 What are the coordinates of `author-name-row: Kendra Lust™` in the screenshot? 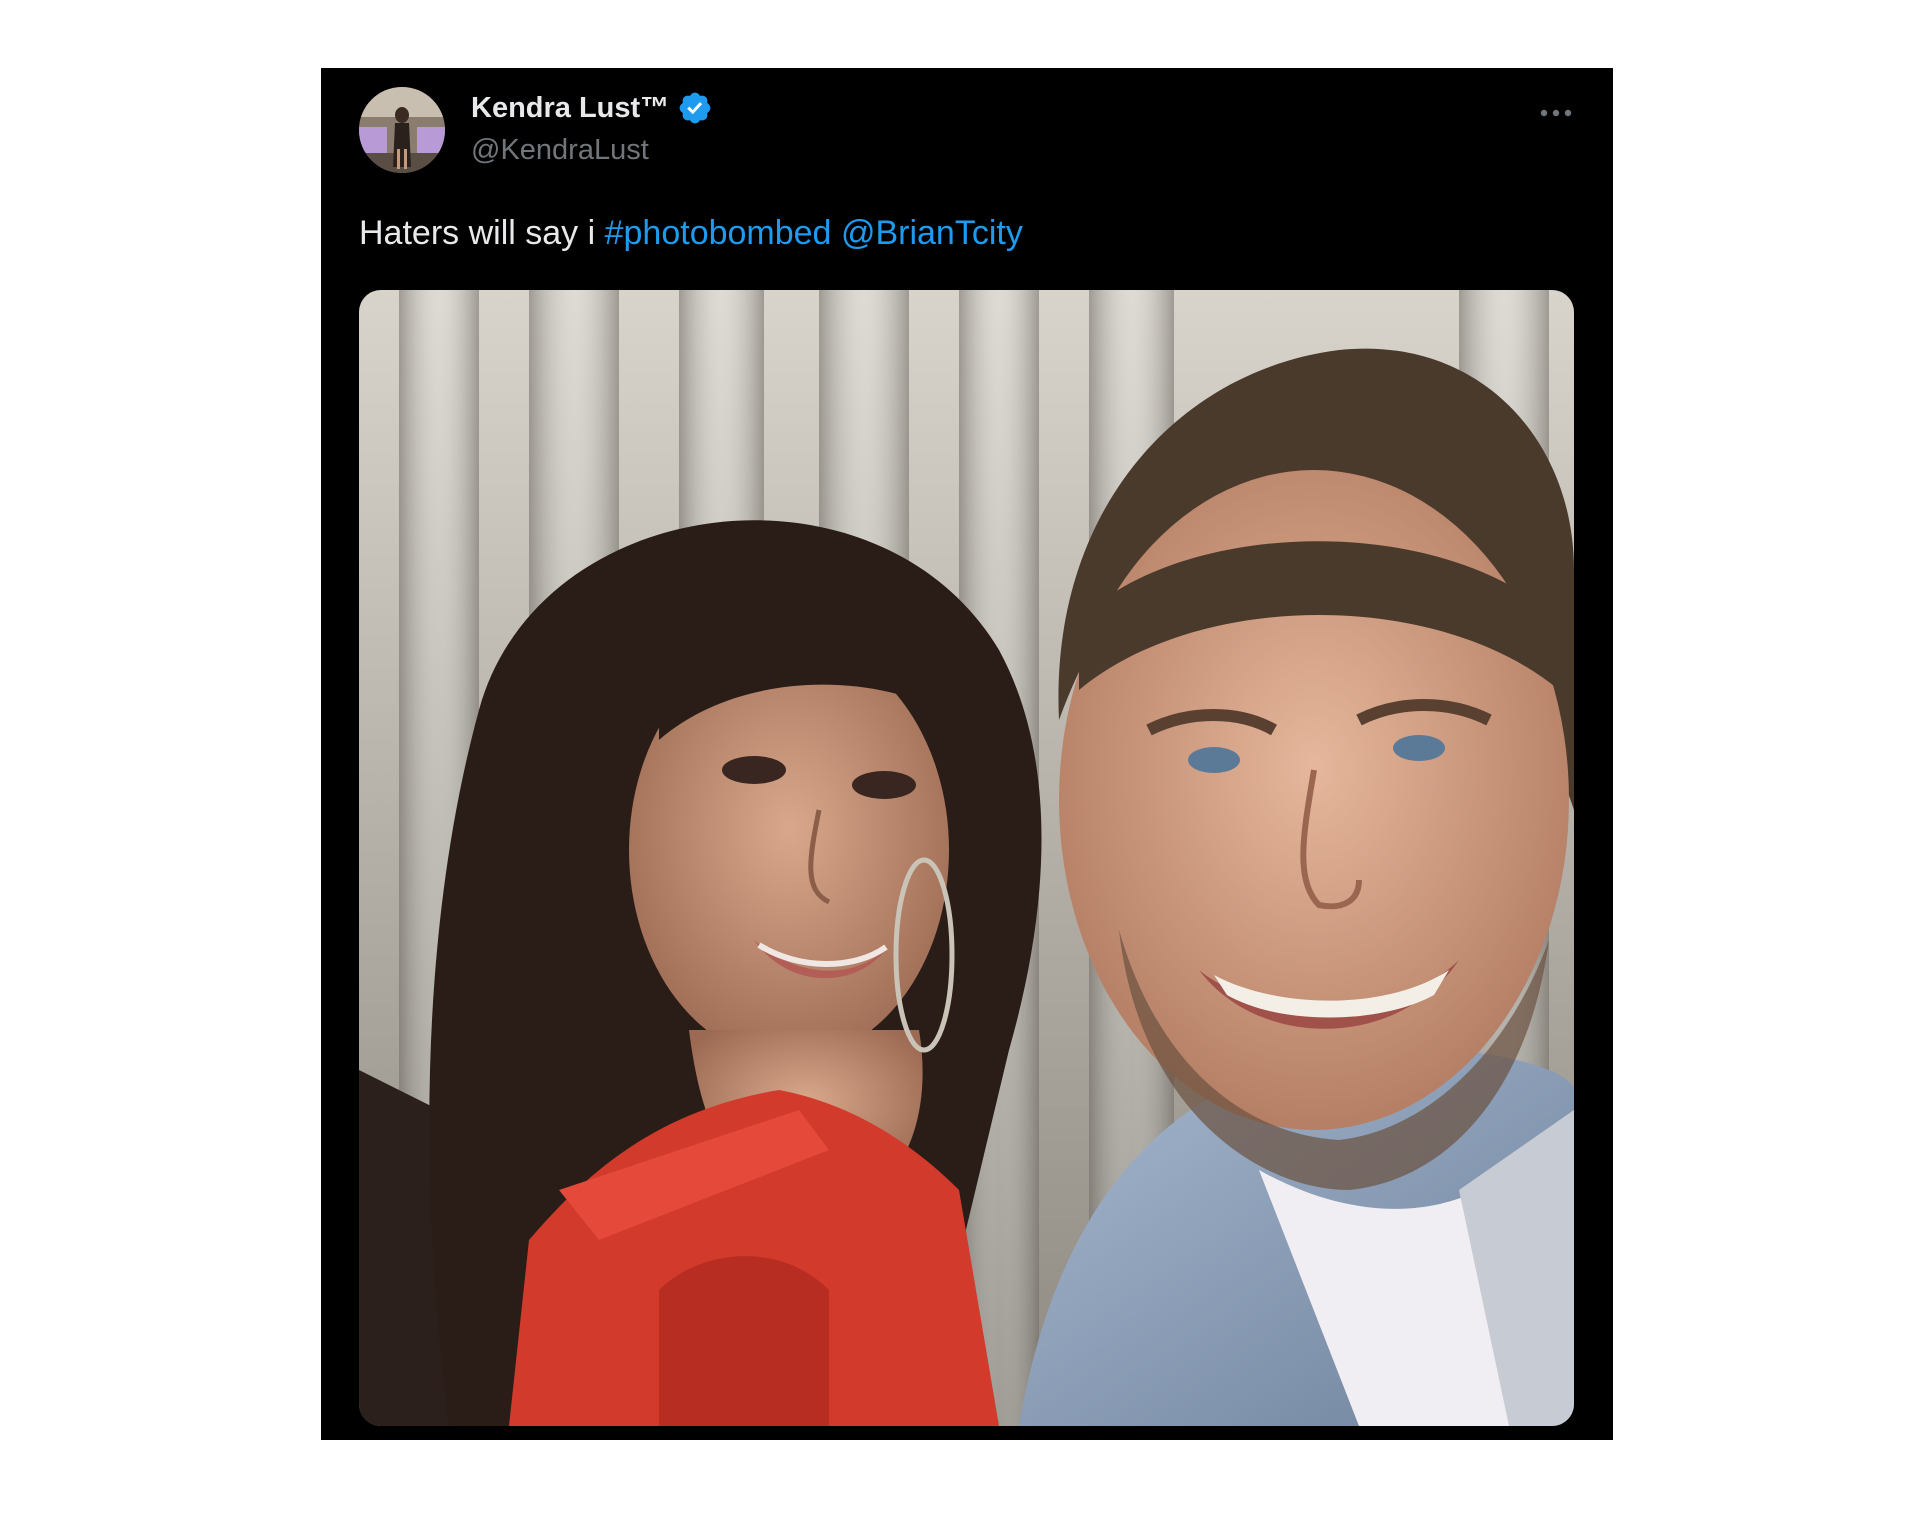 It's located at (592, 108).